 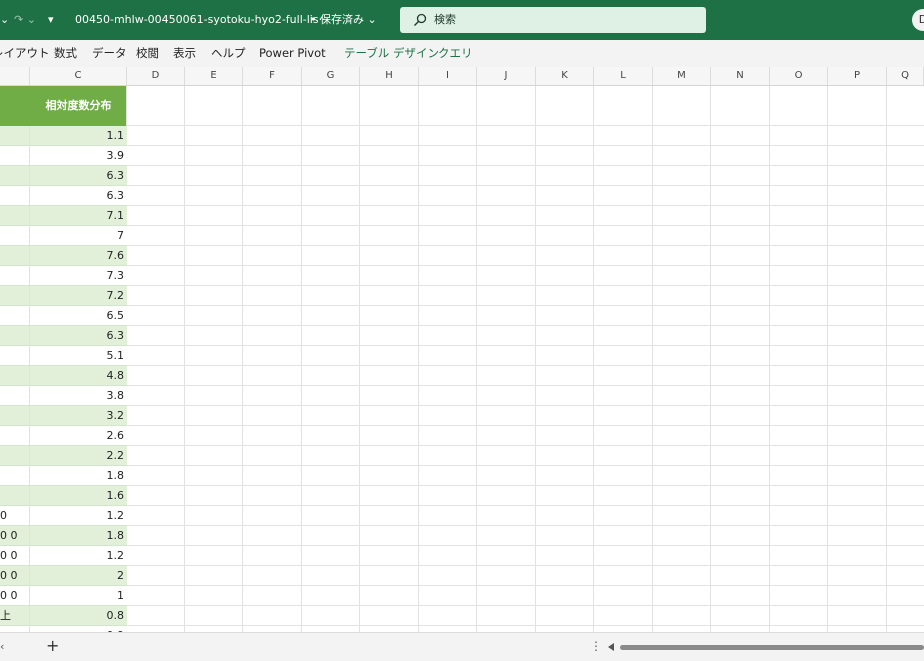 What do you see at coordinates (78, 416) in the screenshot?
I see `cell-relative-frequency: 3.2` at bounding box center [78, 416].